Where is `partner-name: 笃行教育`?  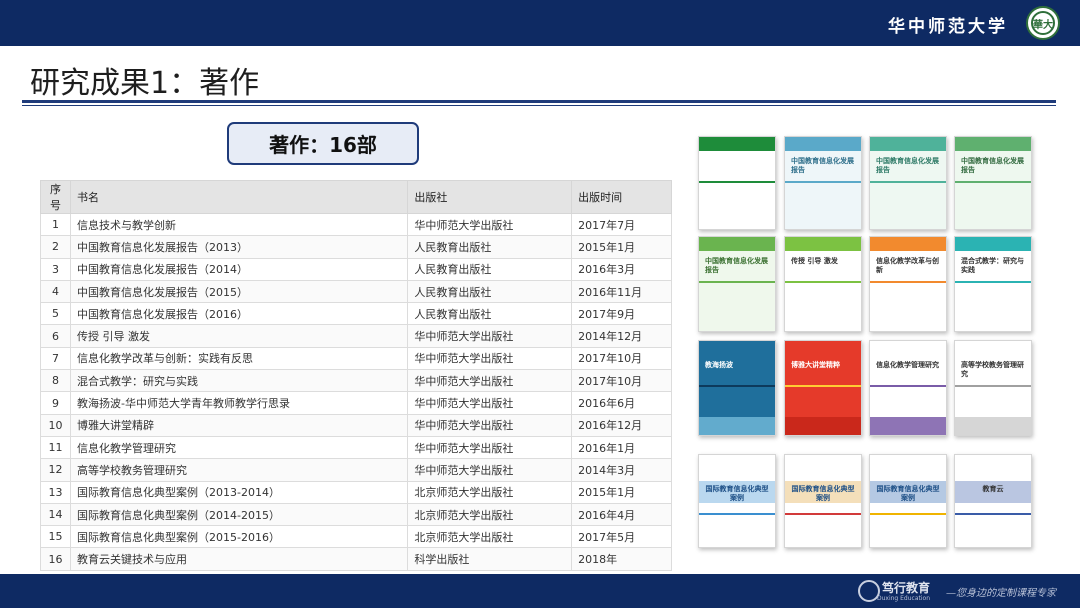
partner-name: 笃行教育 is located at coordinates (905, 588).